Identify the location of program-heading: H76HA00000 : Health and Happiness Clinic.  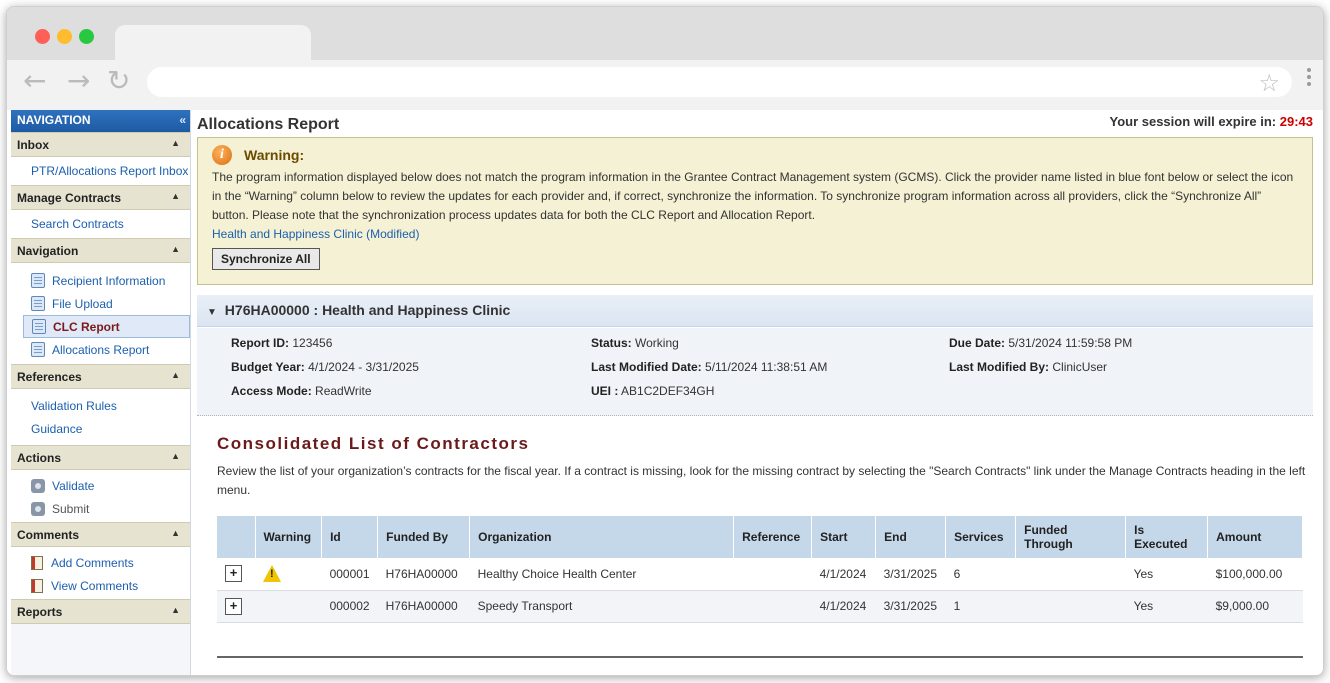
(367, 310).